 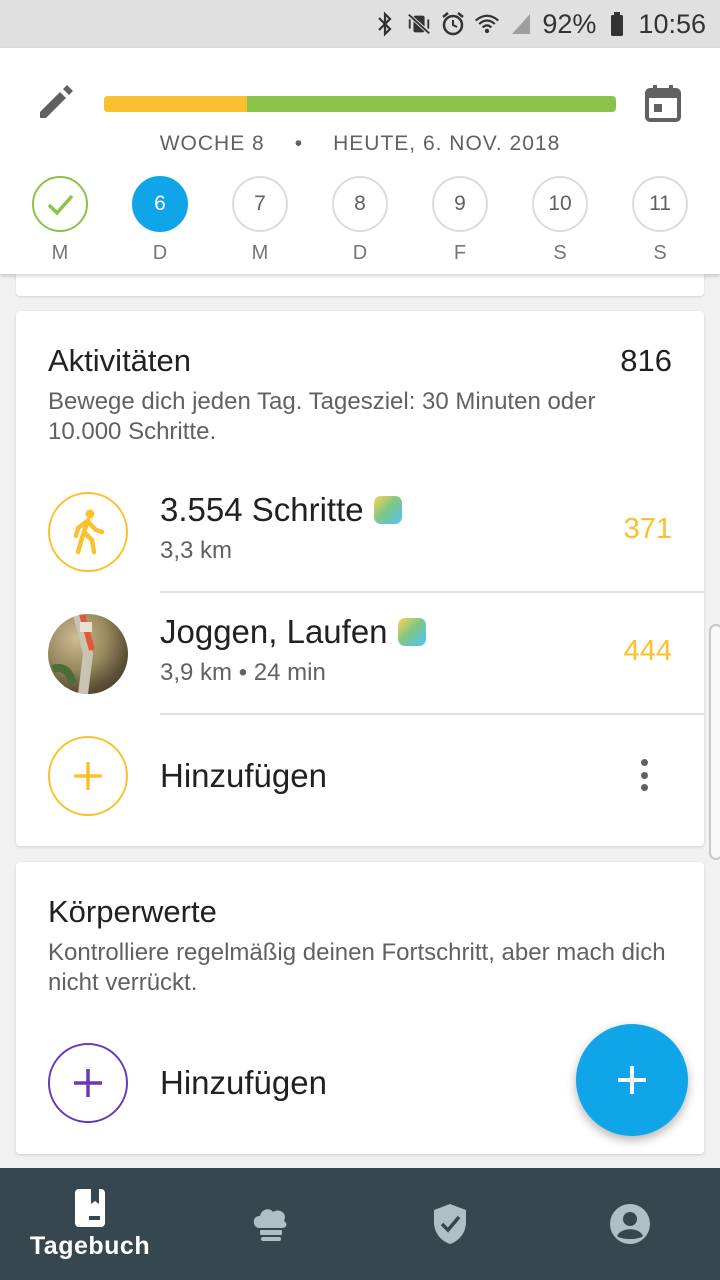 I want to click on progress-fill-yellow, so click(x=176, y=104).